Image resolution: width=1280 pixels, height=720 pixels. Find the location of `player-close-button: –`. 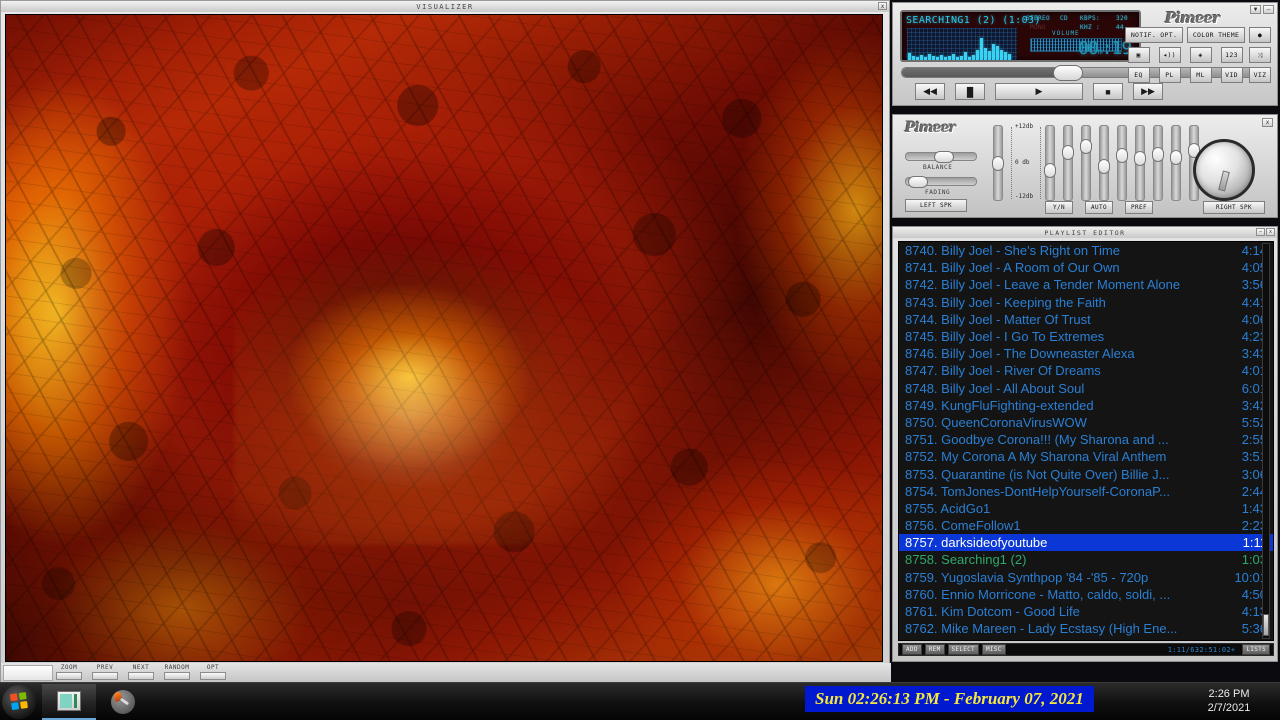

player-close-button: – is located at coordinates (1268, 9).